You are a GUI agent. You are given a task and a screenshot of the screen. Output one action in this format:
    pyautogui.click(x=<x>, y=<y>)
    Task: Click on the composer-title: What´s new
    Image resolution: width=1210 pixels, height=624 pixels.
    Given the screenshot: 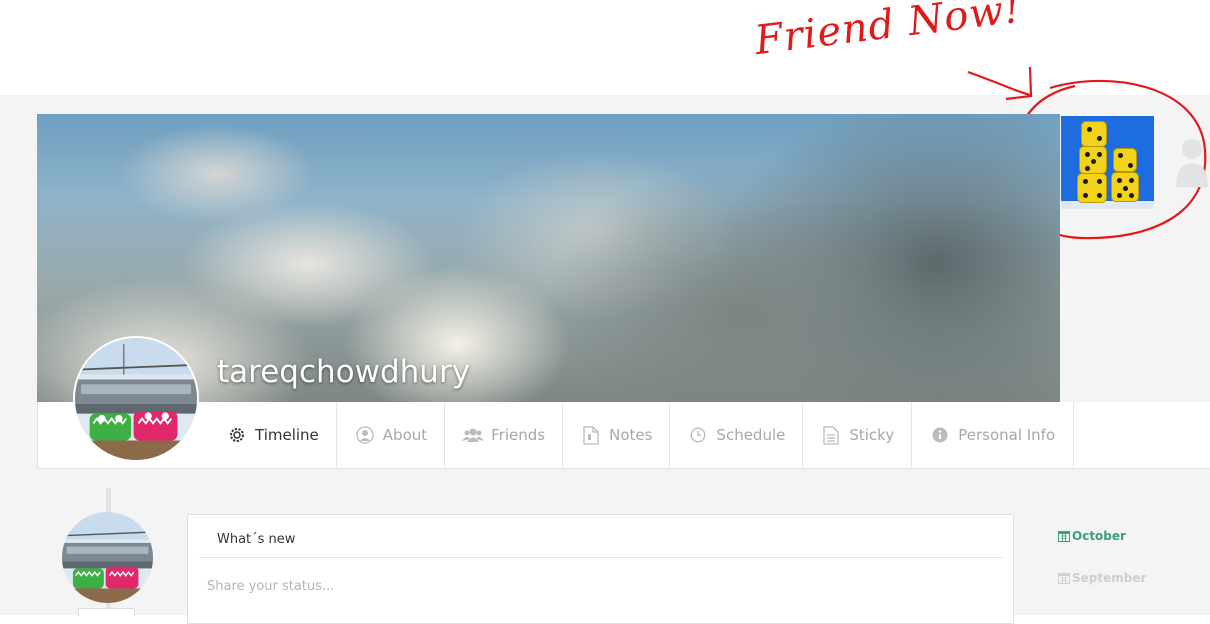 What is the action you would take?
    pyautogui.click(x=256, y=539)
    